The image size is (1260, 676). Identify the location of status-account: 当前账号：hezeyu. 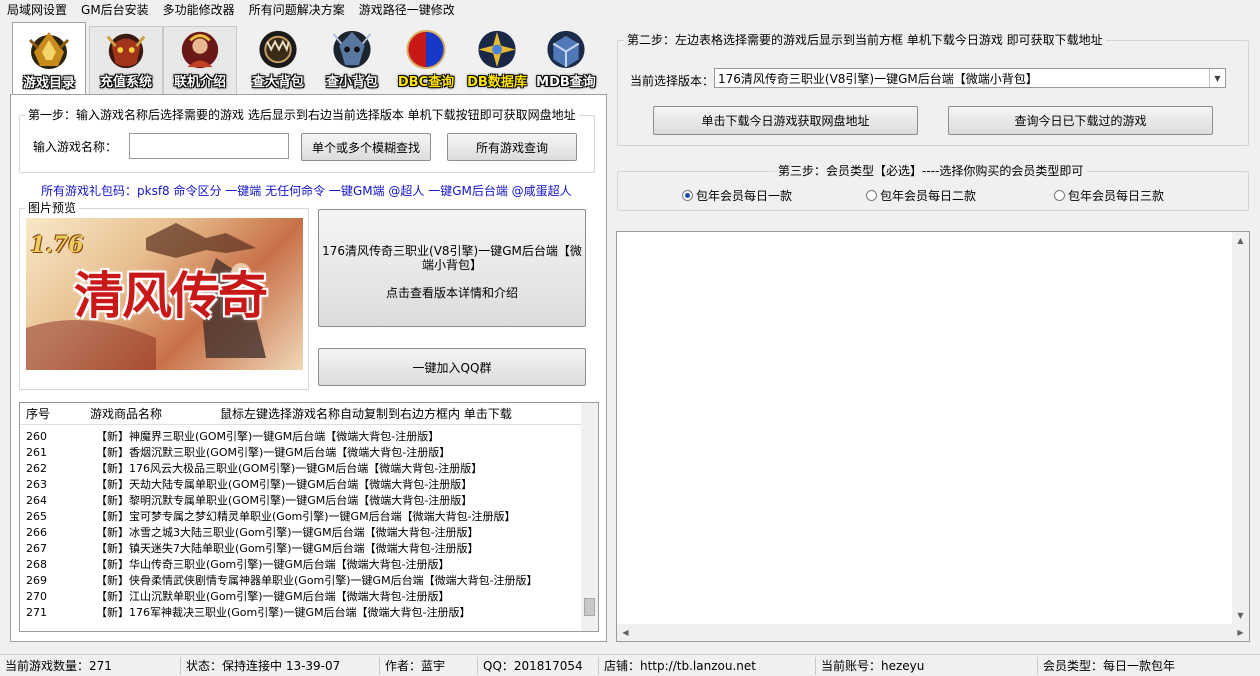
(927, 665).